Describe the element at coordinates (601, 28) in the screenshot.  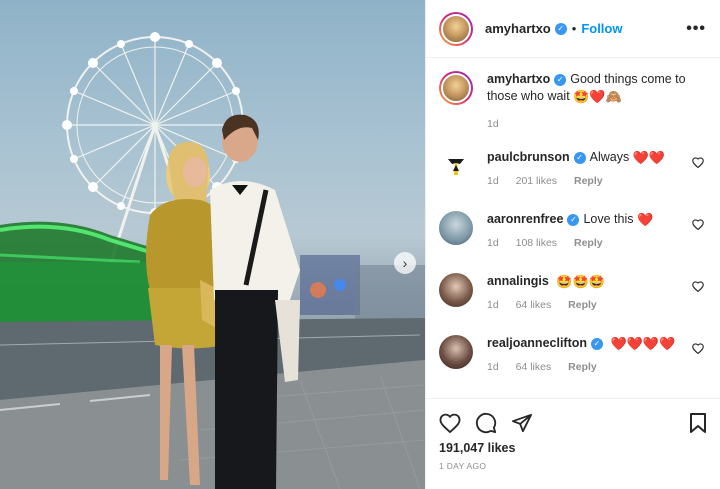
I see `follow-button: Follow` at that location.